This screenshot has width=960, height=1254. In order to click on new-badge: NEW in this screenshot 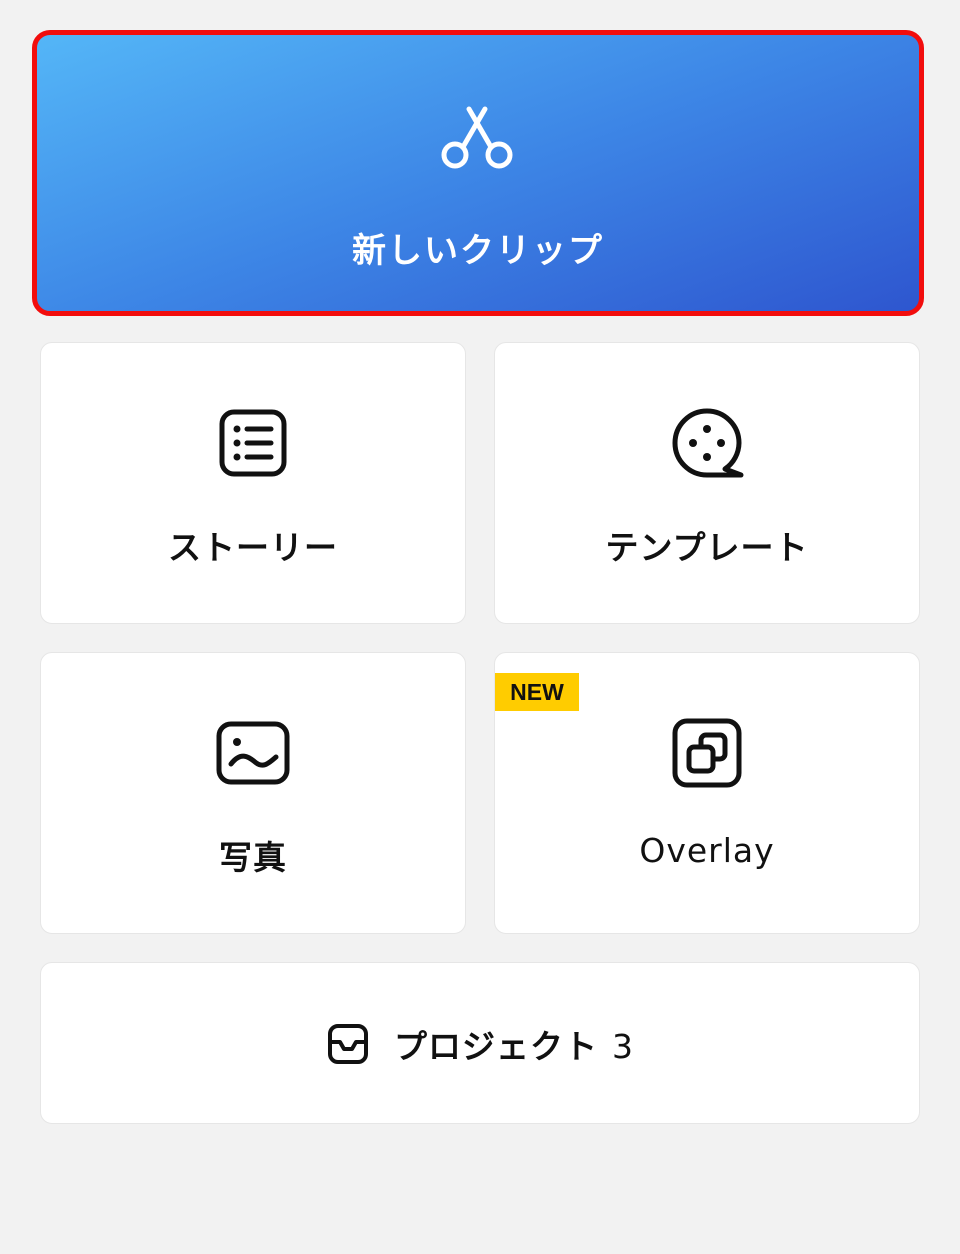, I will do `click(537, 692)`.